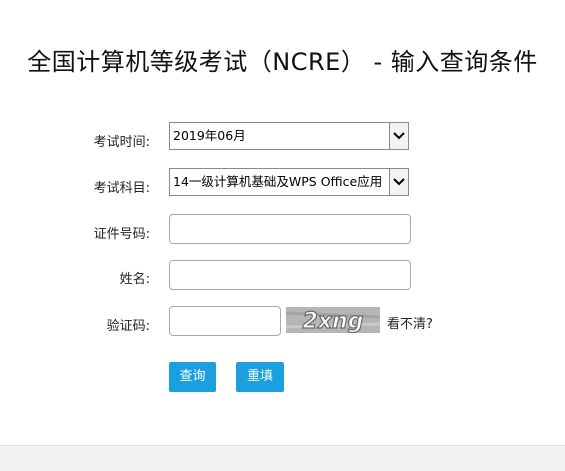 Image resolution: width=565 pixels, height=471 pixels. Describe the element at coordinates (121, 142) in the screenshot. I see `exam-time-label: 考试时间:` at that location.